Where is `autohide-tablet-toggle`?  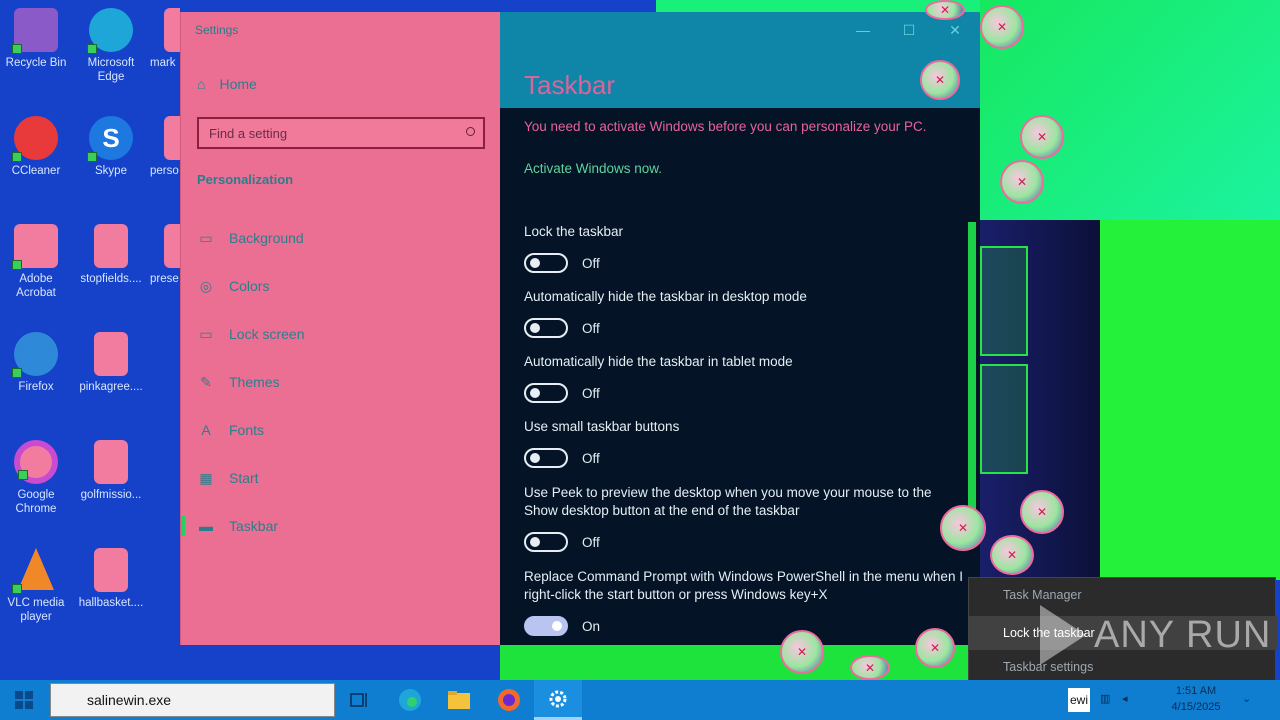 autohide-tablet-toggle is located at coordinates (546, 393).